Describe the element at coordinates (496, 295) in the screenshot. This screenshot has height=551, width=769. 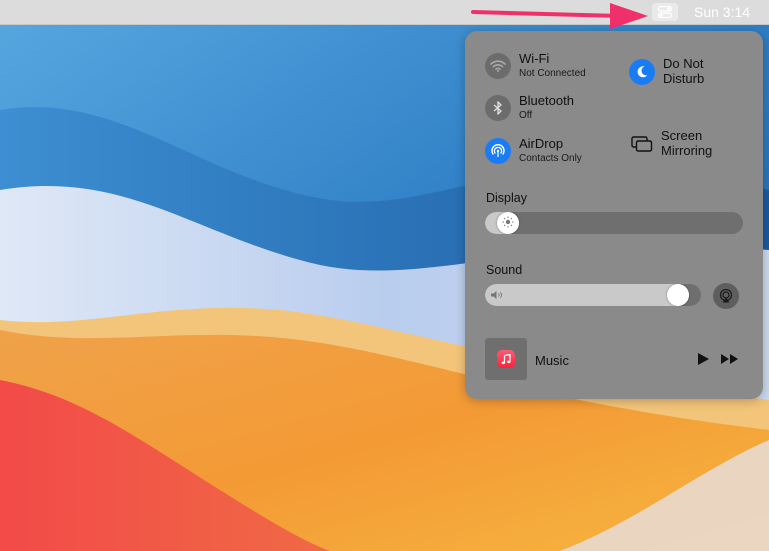
I see `speaker-icon` at that location.